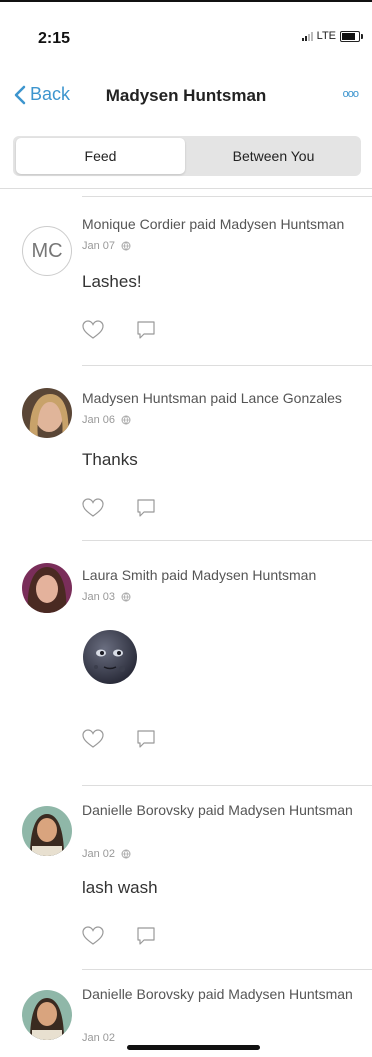 The image size is (372, 1057). I want to click on feed-item-meta: Jan 06, so click(106, 420).